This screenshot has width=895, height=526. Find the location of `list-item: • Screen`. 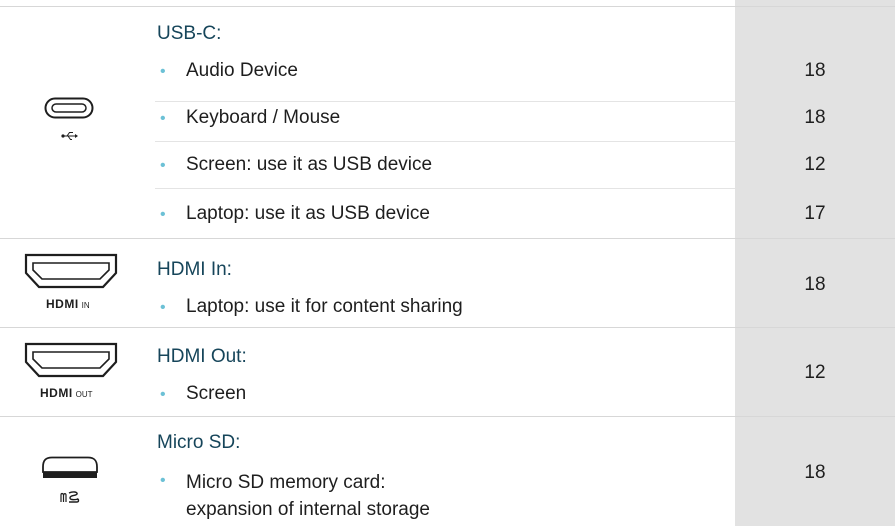

list-item: • Screen is located at coordinates (203, 394).